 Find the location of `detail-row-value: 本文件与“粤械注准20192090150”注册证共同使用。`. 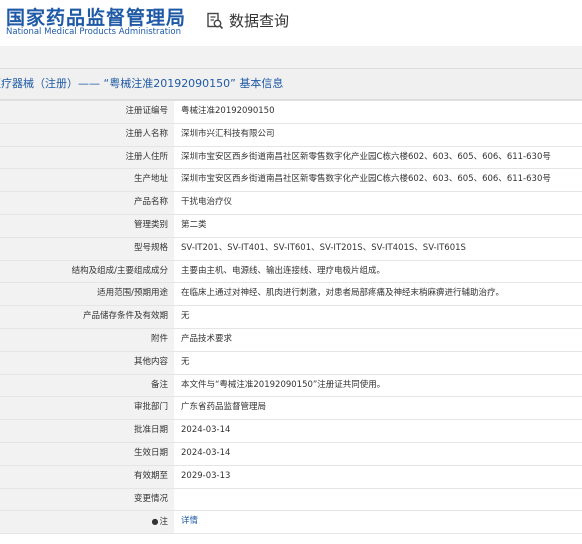

detail-row-value: 本文件与“粤械注准20192090150”注册证共同使用。 is located at coordinates (283, 384).